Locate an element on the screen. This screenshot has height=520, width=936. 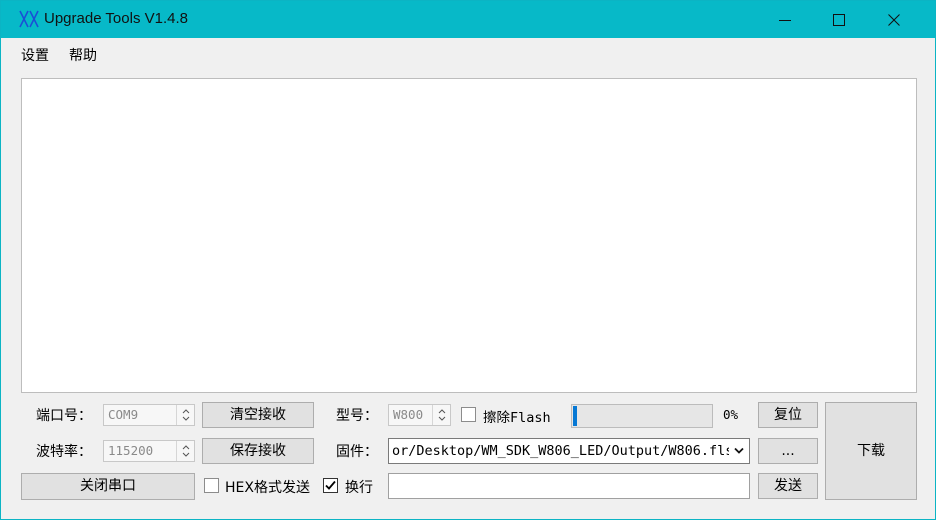
erase-flash-label: 擦除Flash is located at coordinates (517, 418).